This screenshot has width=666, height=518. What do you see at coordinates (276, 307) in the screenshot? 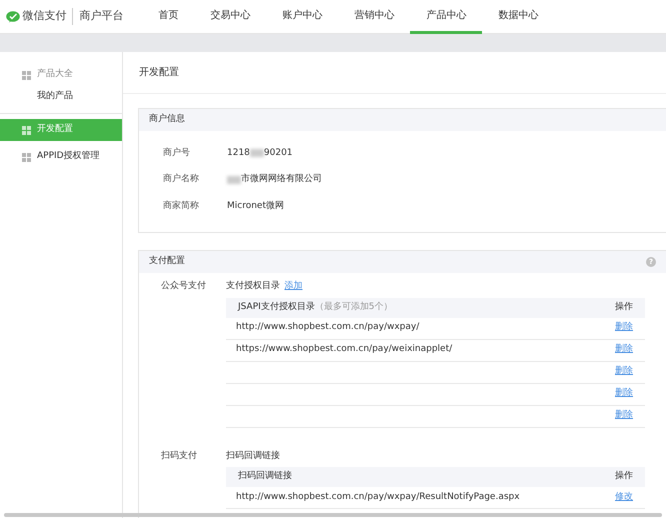
I see `column-header: JSAPI支付授权目录` at bounding box center [276, 307].